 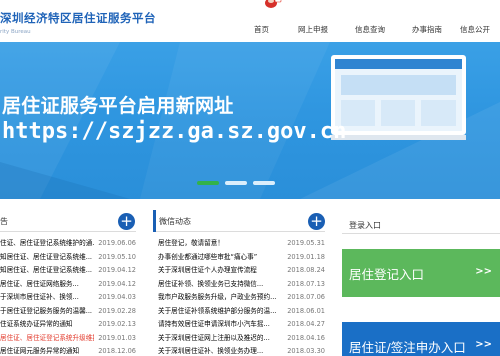 What do you see at coordinates (68, 339) in the screenshot?
I see `notice-row-highlighted: 居住证、居住证登记系统升级维护...2019.01.03` at bounding box center [68, 339].